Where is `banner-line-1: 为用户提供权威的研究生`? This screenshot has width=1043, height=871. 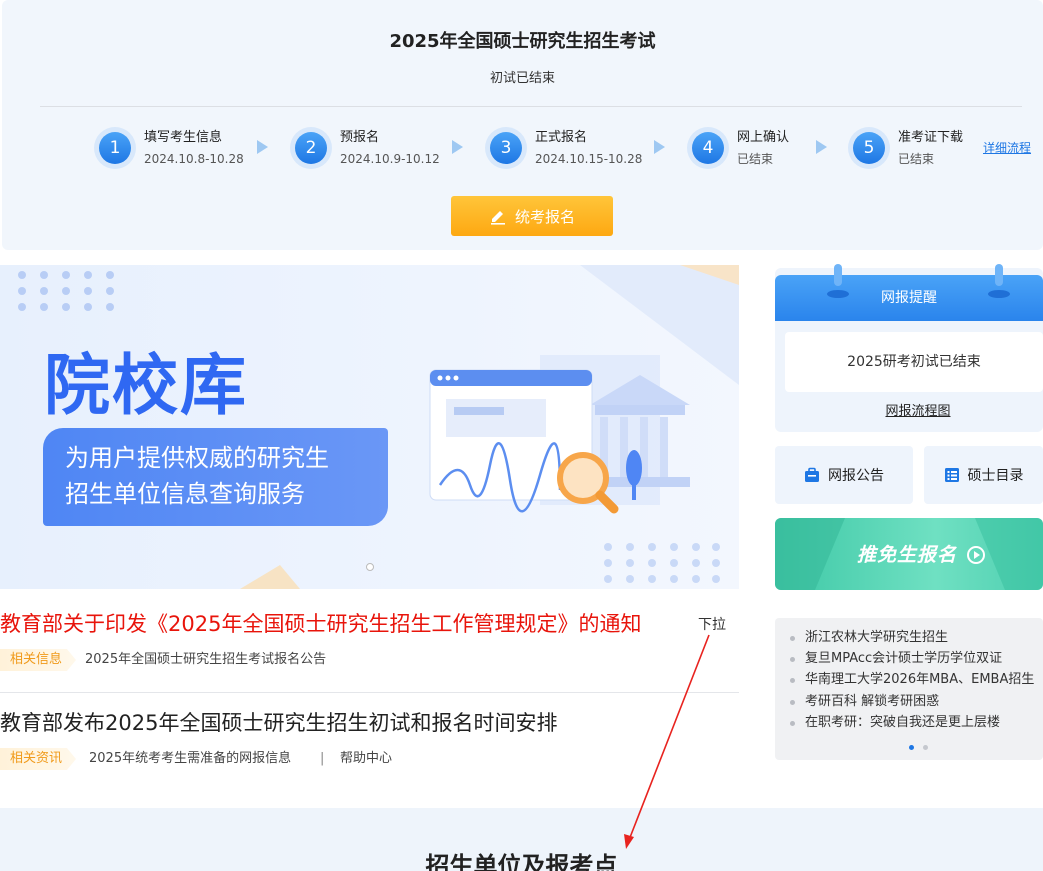 banner-line-1: 为用户提供权威的研究生 is located at coordinates (197, 458).